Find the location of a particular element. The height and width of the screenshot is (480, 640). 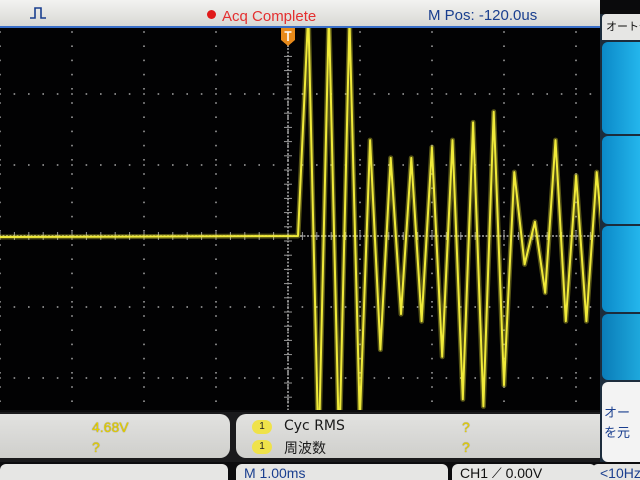

measurement-panel: 4.68V ? 1 Cyc RMS ? 1 周波数 ? is located at coordinates (300, 437).